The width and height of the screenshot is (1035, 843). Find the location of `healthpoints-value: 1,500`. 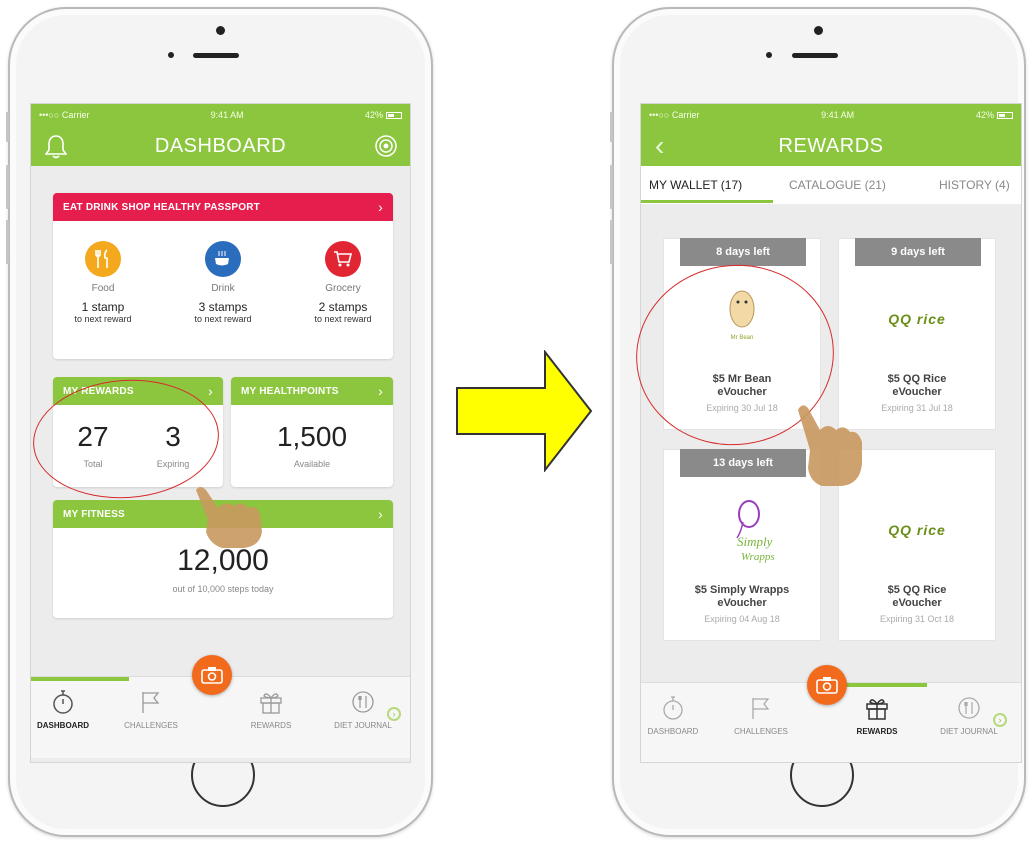

healthpoints-value: 1,500 is located at coordinates (312, 436).